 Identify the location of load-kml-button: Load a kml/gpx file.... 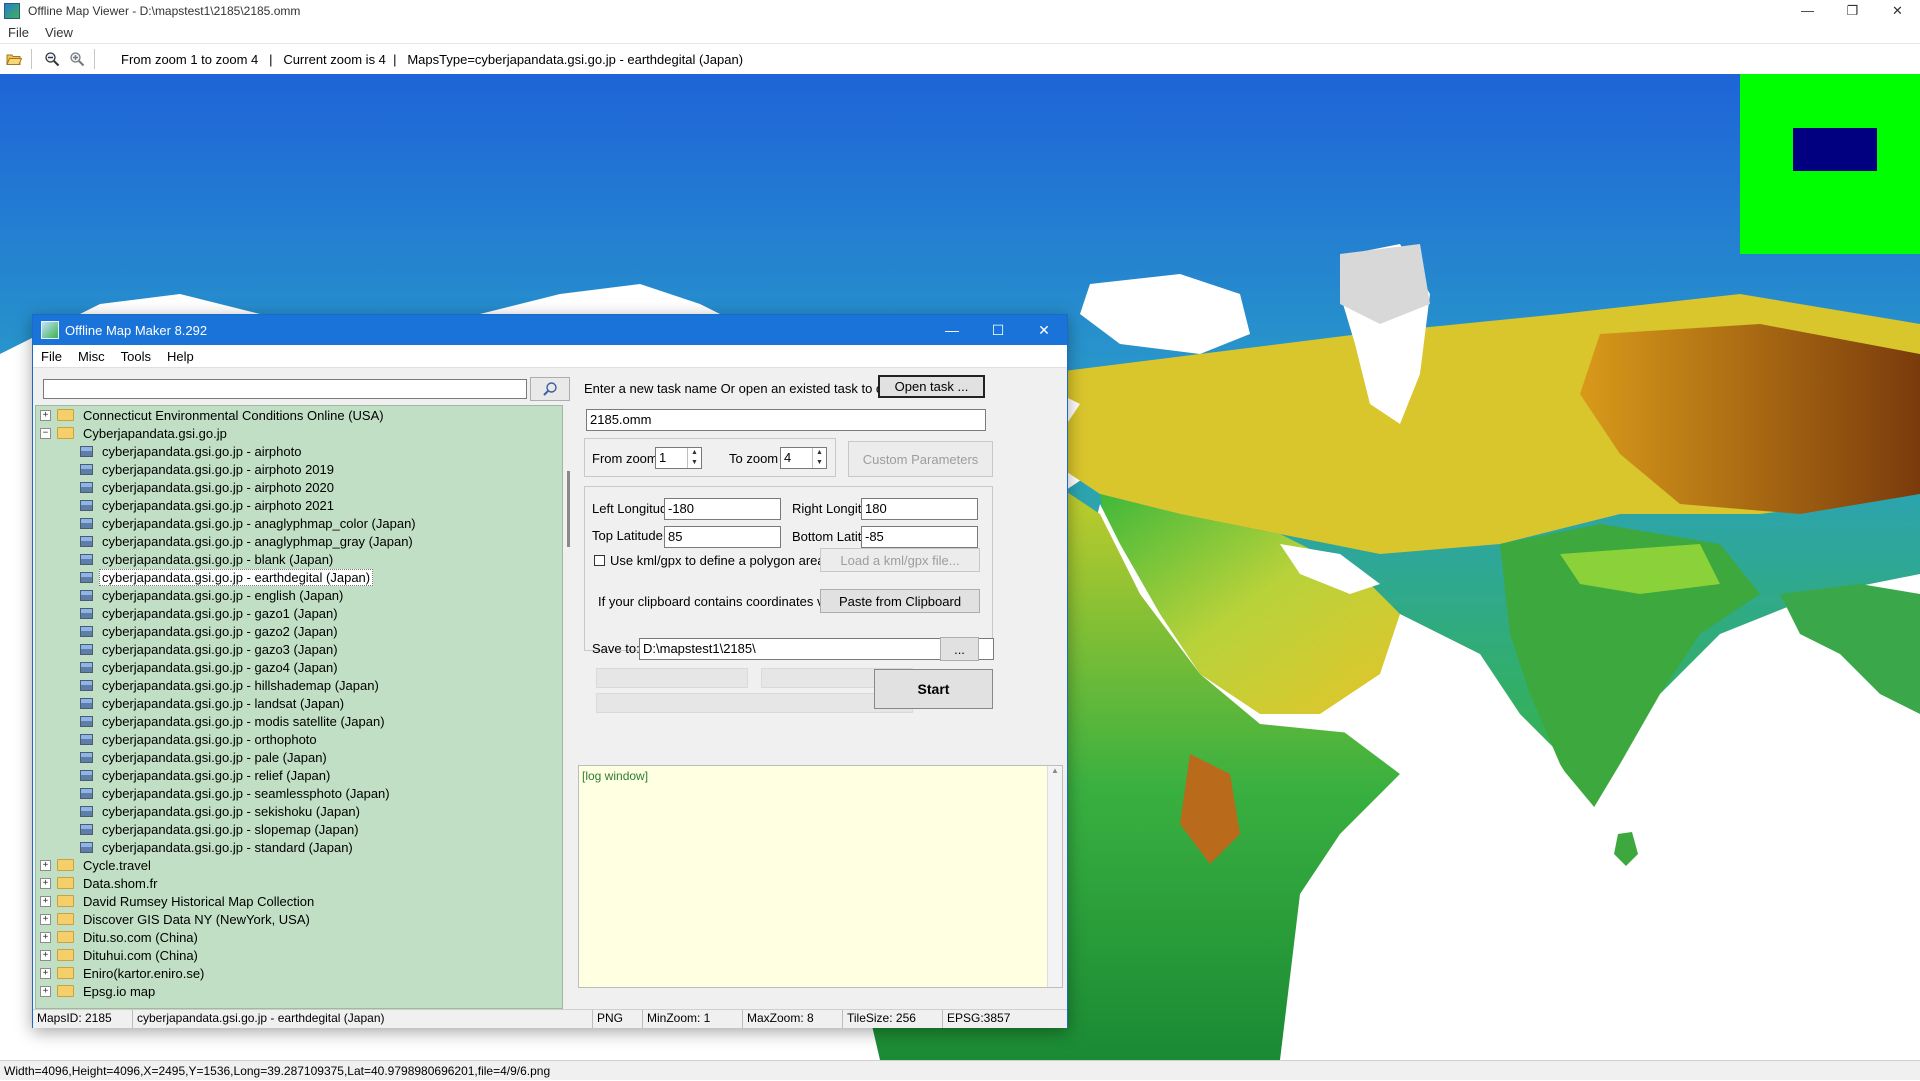
(900, 560).